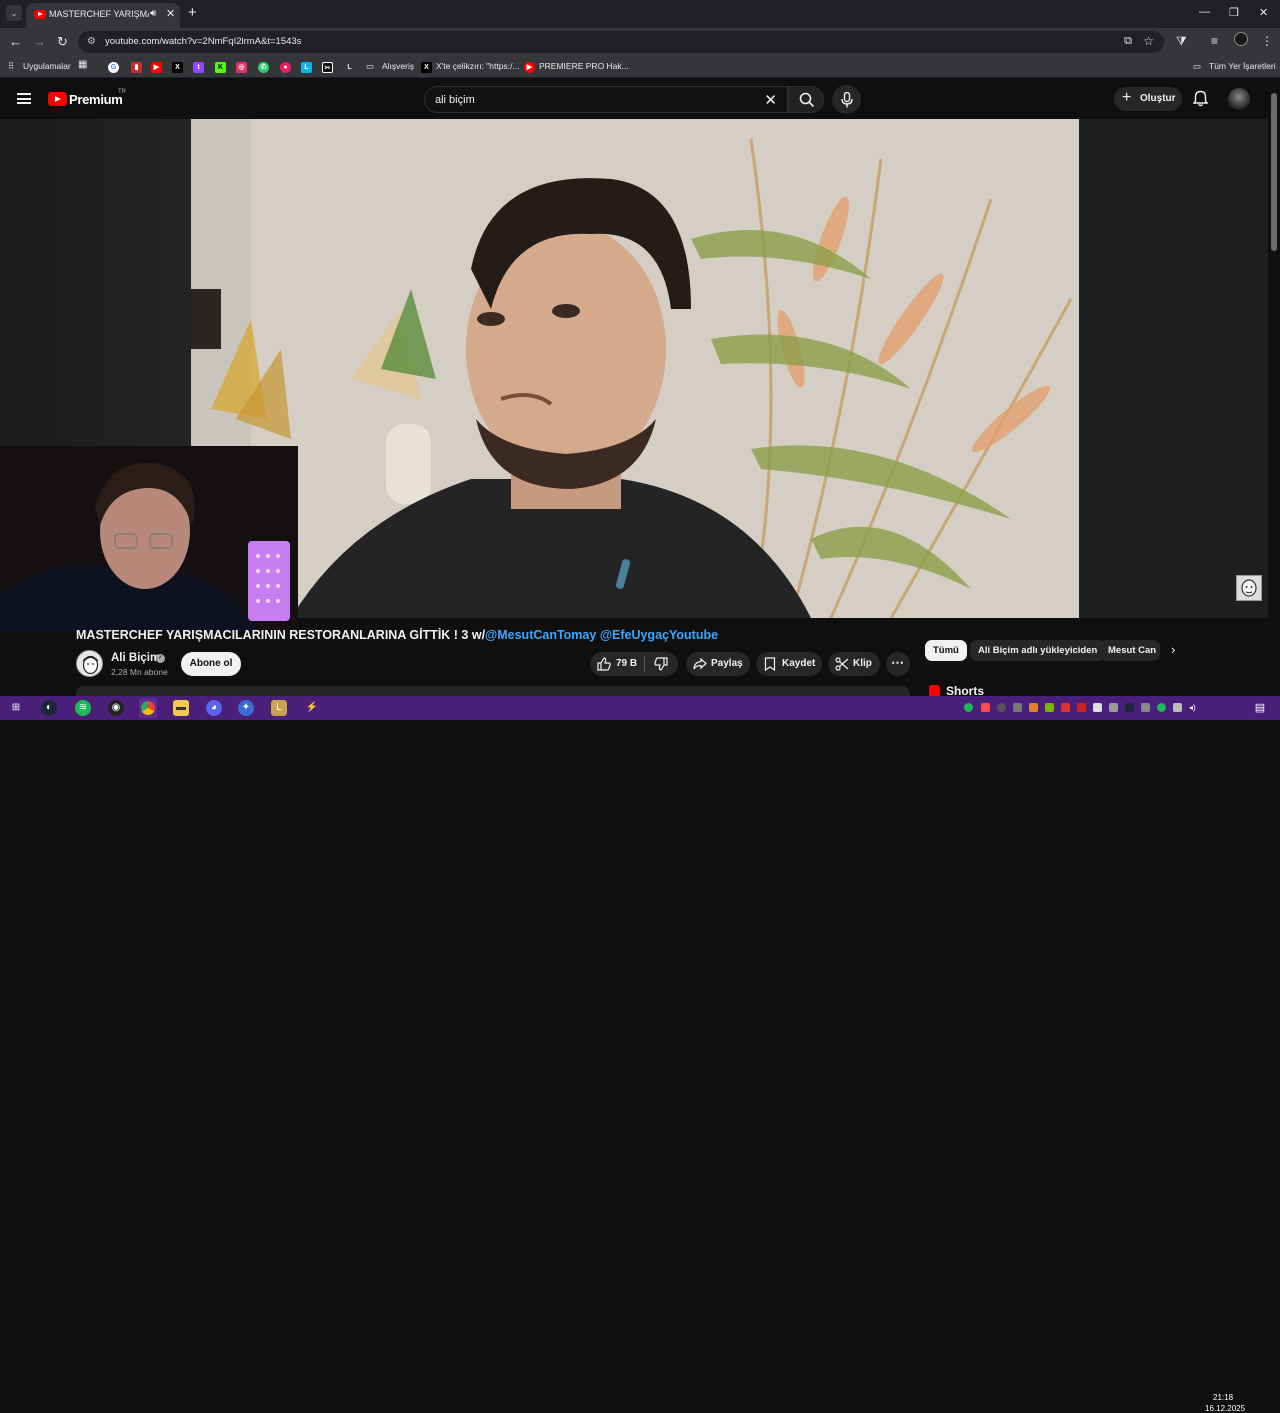 The image size is (1280, 1413). Describe the element at coordinates (24, 98) in the screenshot. I see `menu-icon` at that location.